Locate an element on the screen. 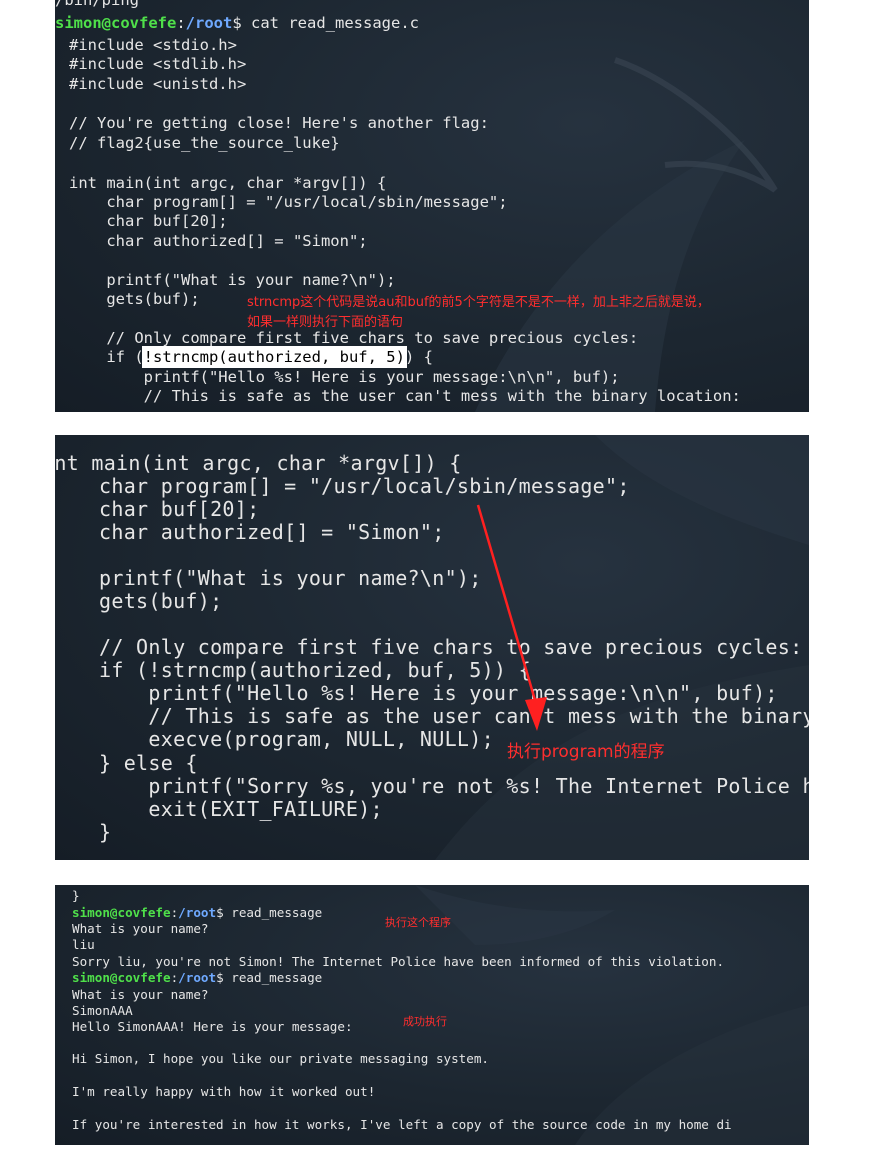 Image resolution: width=870 pixels, height=1175 pixels. shell-prompt-line: simon@covfefe:/root$ cat read_message.c is located at coordinates (237, 23).